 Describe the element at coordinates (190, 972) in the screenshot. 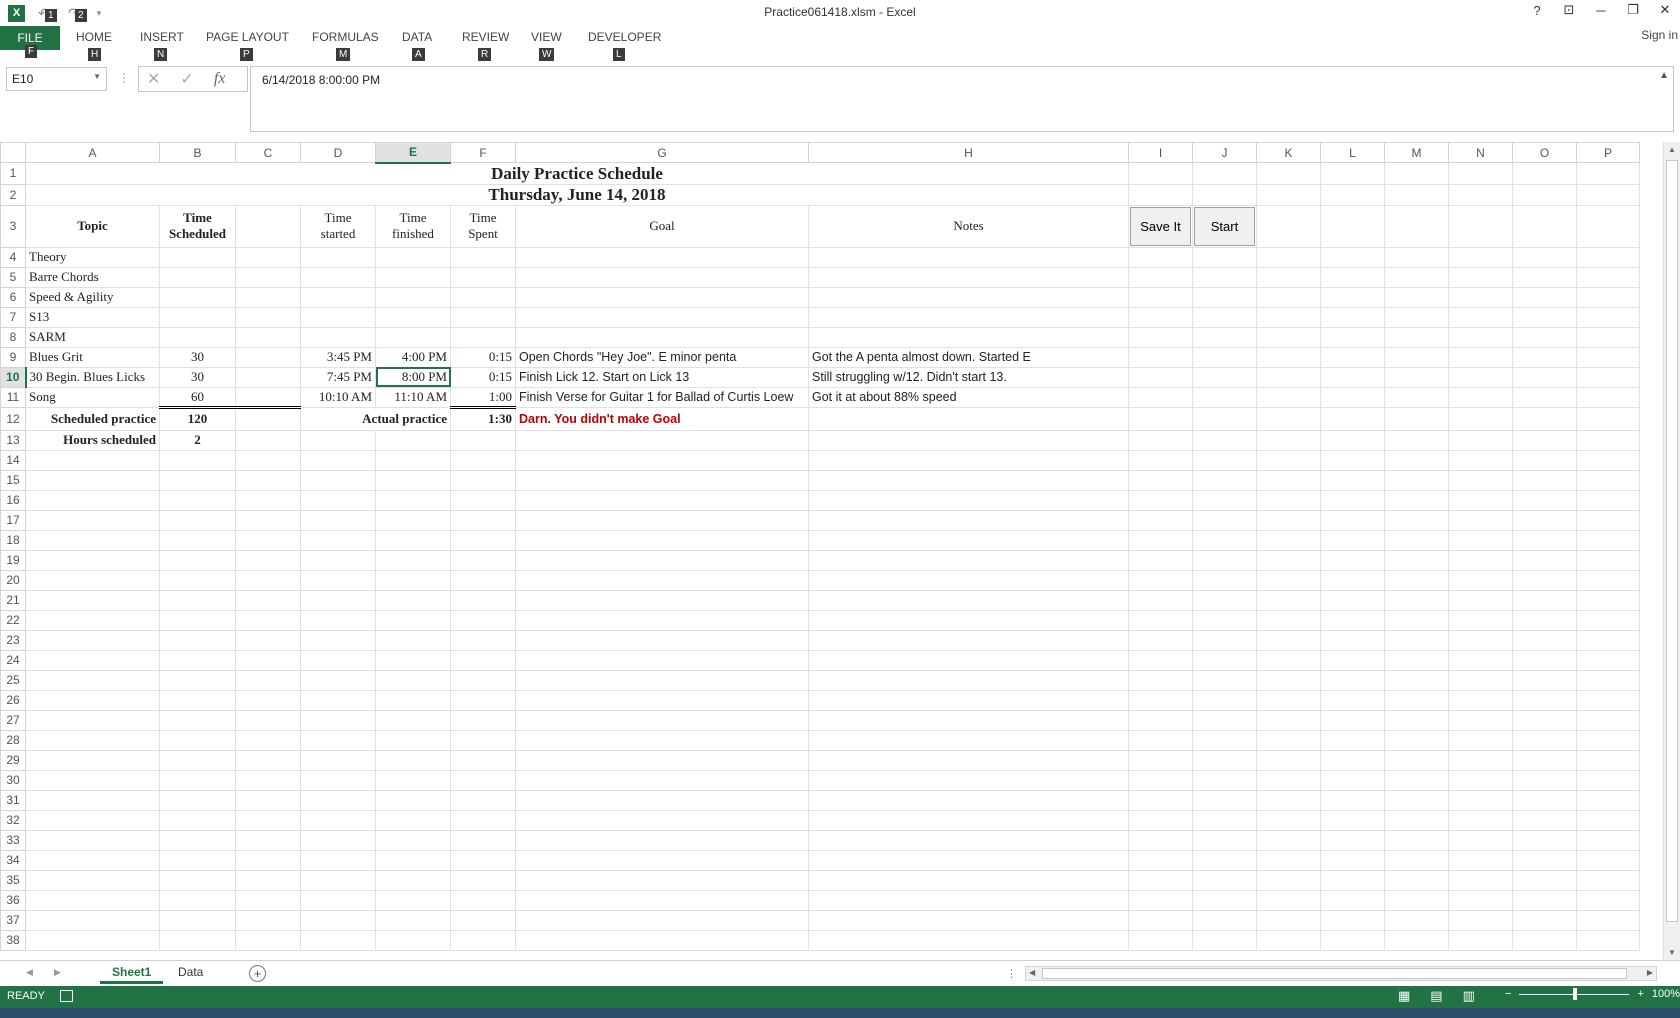

I see `sheet-tab-data: Data` at that location.